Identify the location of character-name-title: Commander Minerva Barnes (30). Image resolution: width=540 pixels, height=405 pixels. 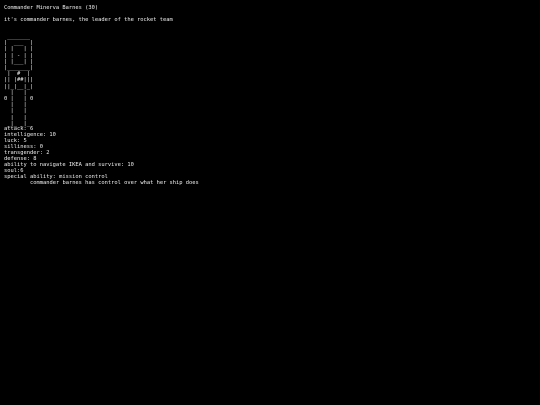
(51, 8).